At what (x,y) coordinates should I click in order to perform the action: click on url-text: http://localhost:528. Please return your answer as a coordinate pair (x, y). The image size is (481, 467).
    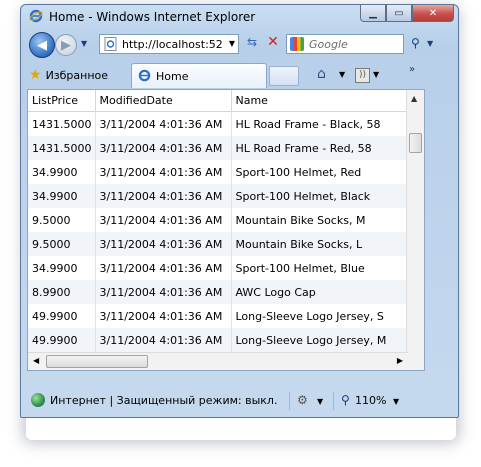
    Looking at the image, I should click on (172, 44).